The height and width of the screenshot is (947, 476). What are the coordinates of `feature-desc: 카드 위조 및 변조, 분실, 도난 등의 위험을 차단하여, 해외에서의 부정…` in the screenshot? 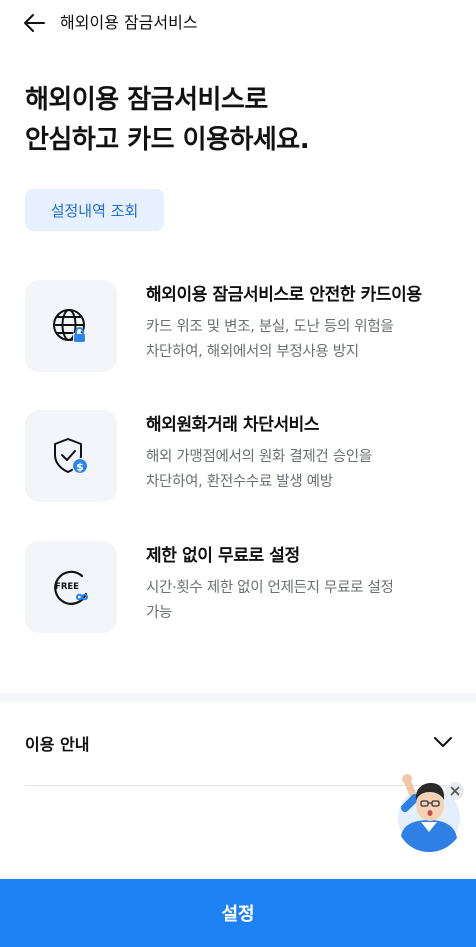 It's located at (303, 340).